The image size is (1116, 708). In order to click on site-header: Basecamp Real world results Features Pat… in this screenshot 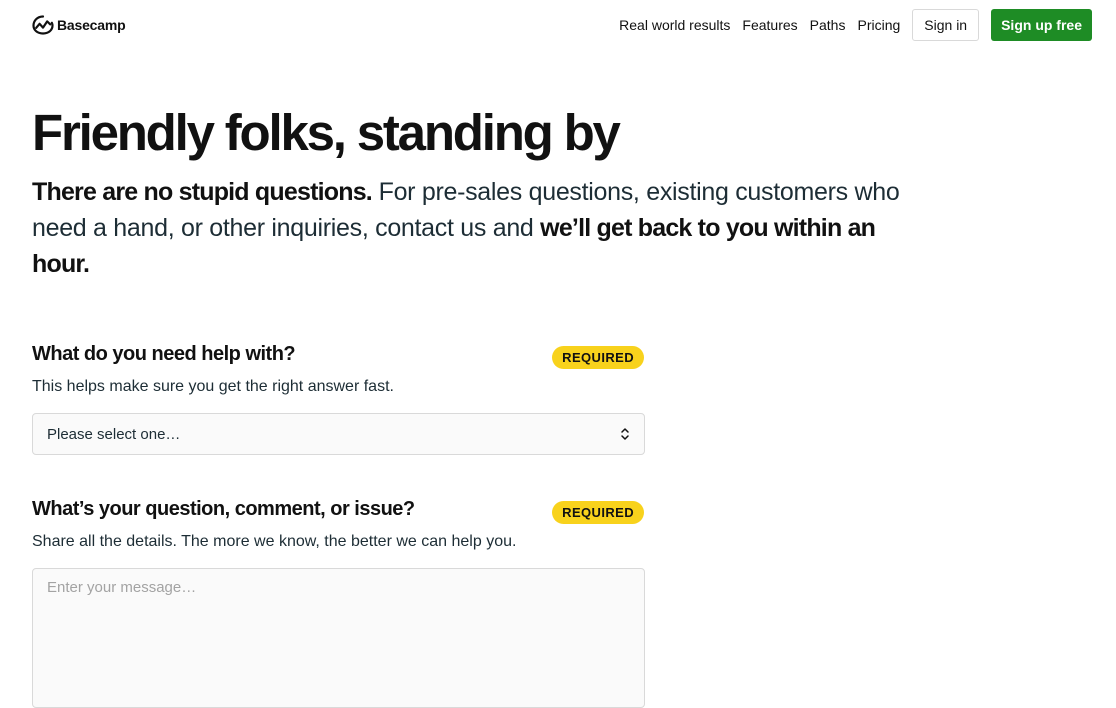, I will do `click(558, 25)`.